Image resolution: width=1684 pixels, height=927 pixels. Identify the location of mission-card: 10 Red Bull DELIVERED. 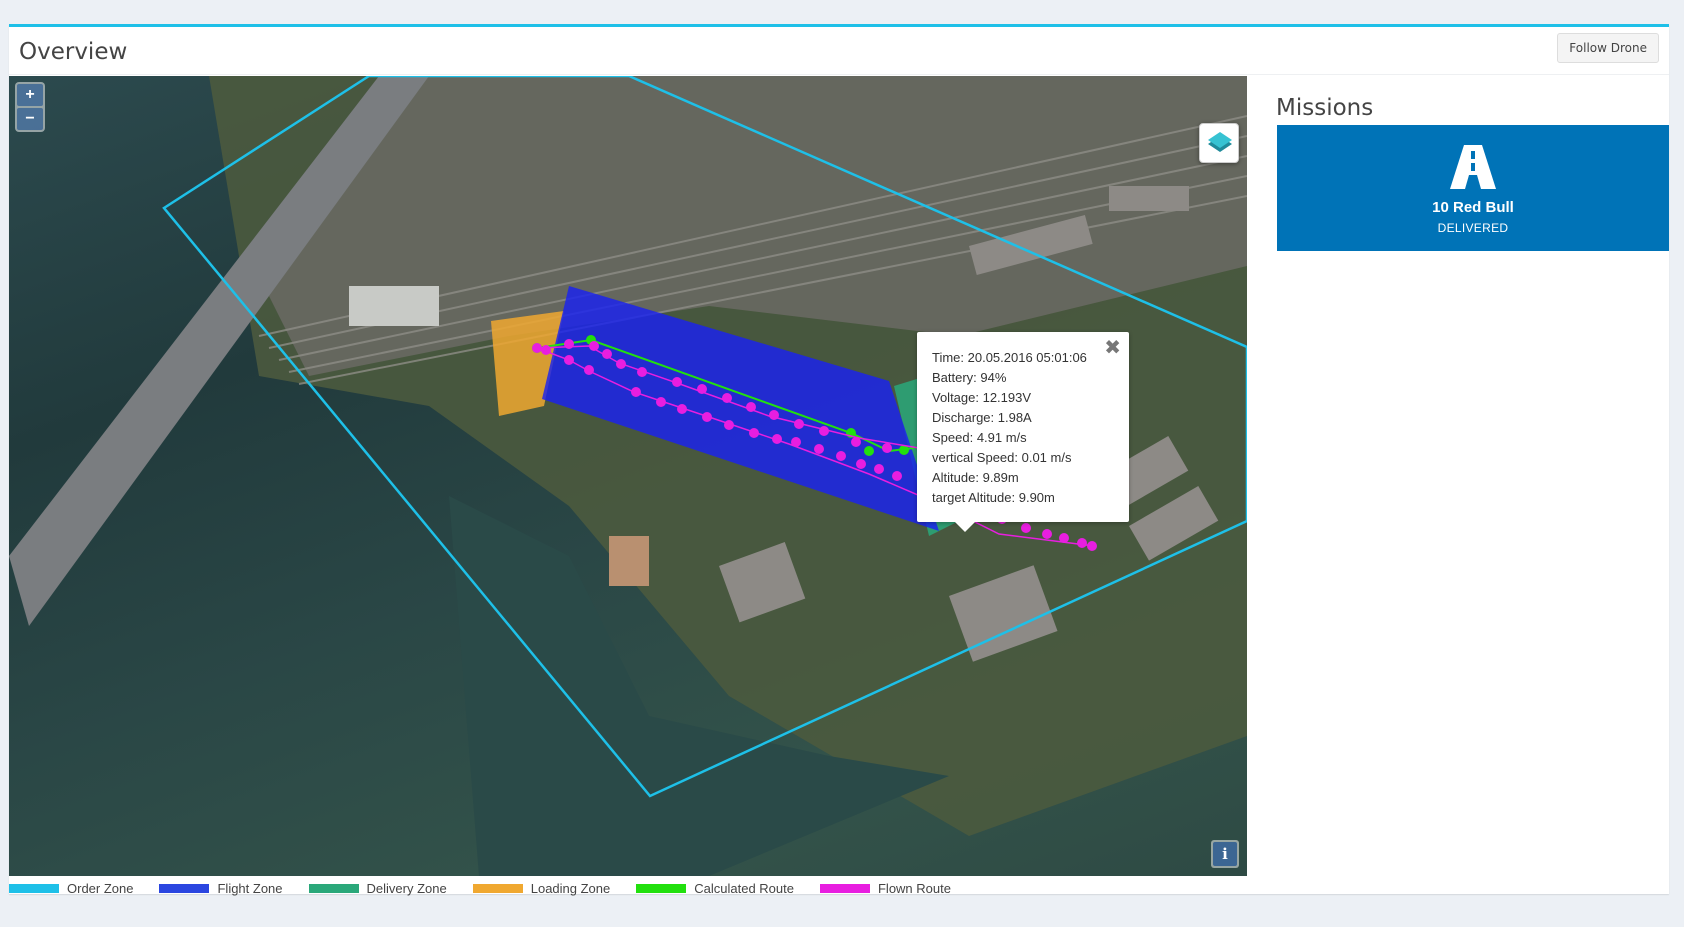
(1473, 188).